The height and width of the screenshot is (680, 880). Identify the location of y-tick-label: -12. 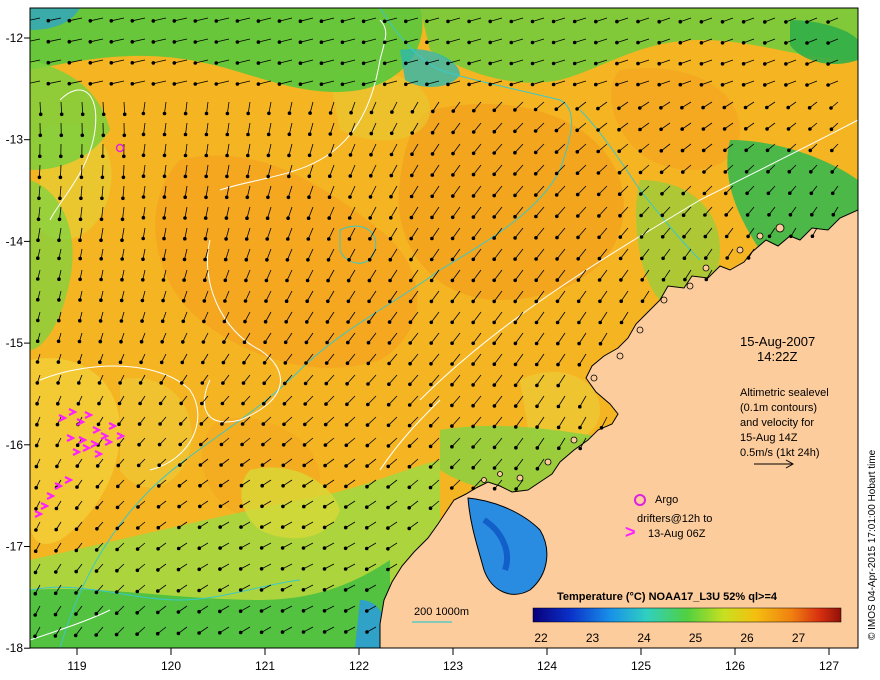
(15, 38).